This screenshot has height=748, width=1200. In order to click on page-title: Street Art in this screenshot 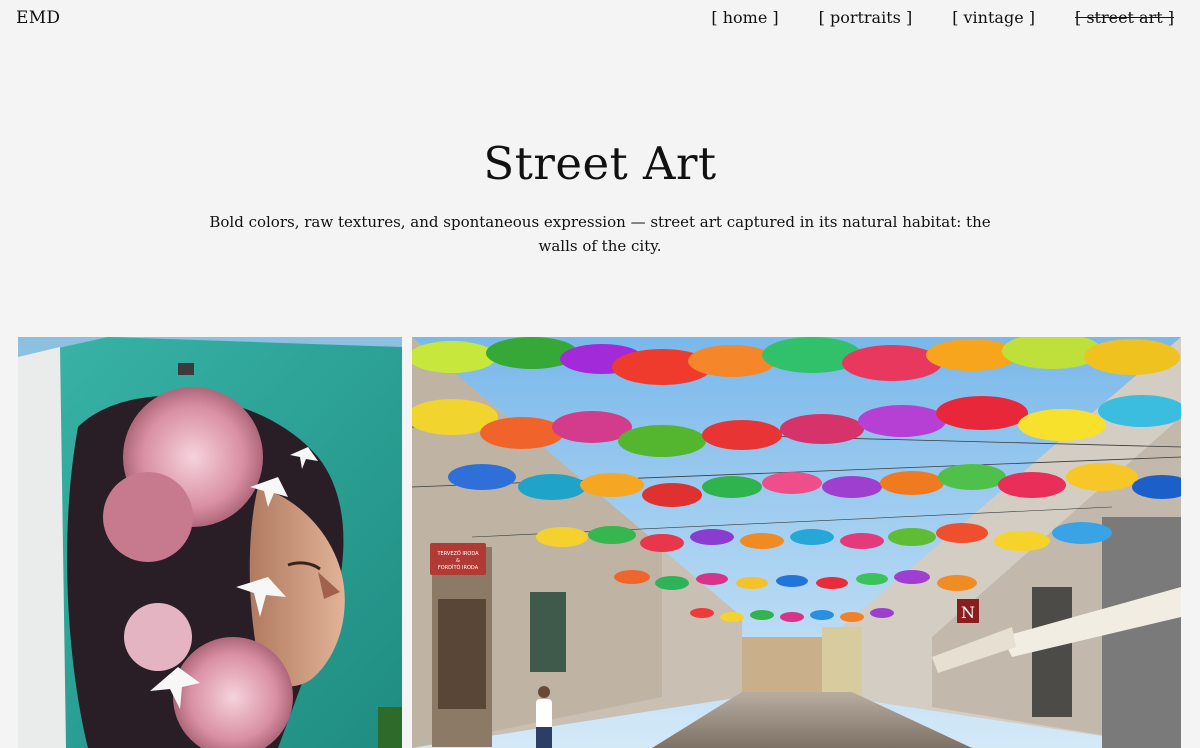, I will do `click(600, 163)`.